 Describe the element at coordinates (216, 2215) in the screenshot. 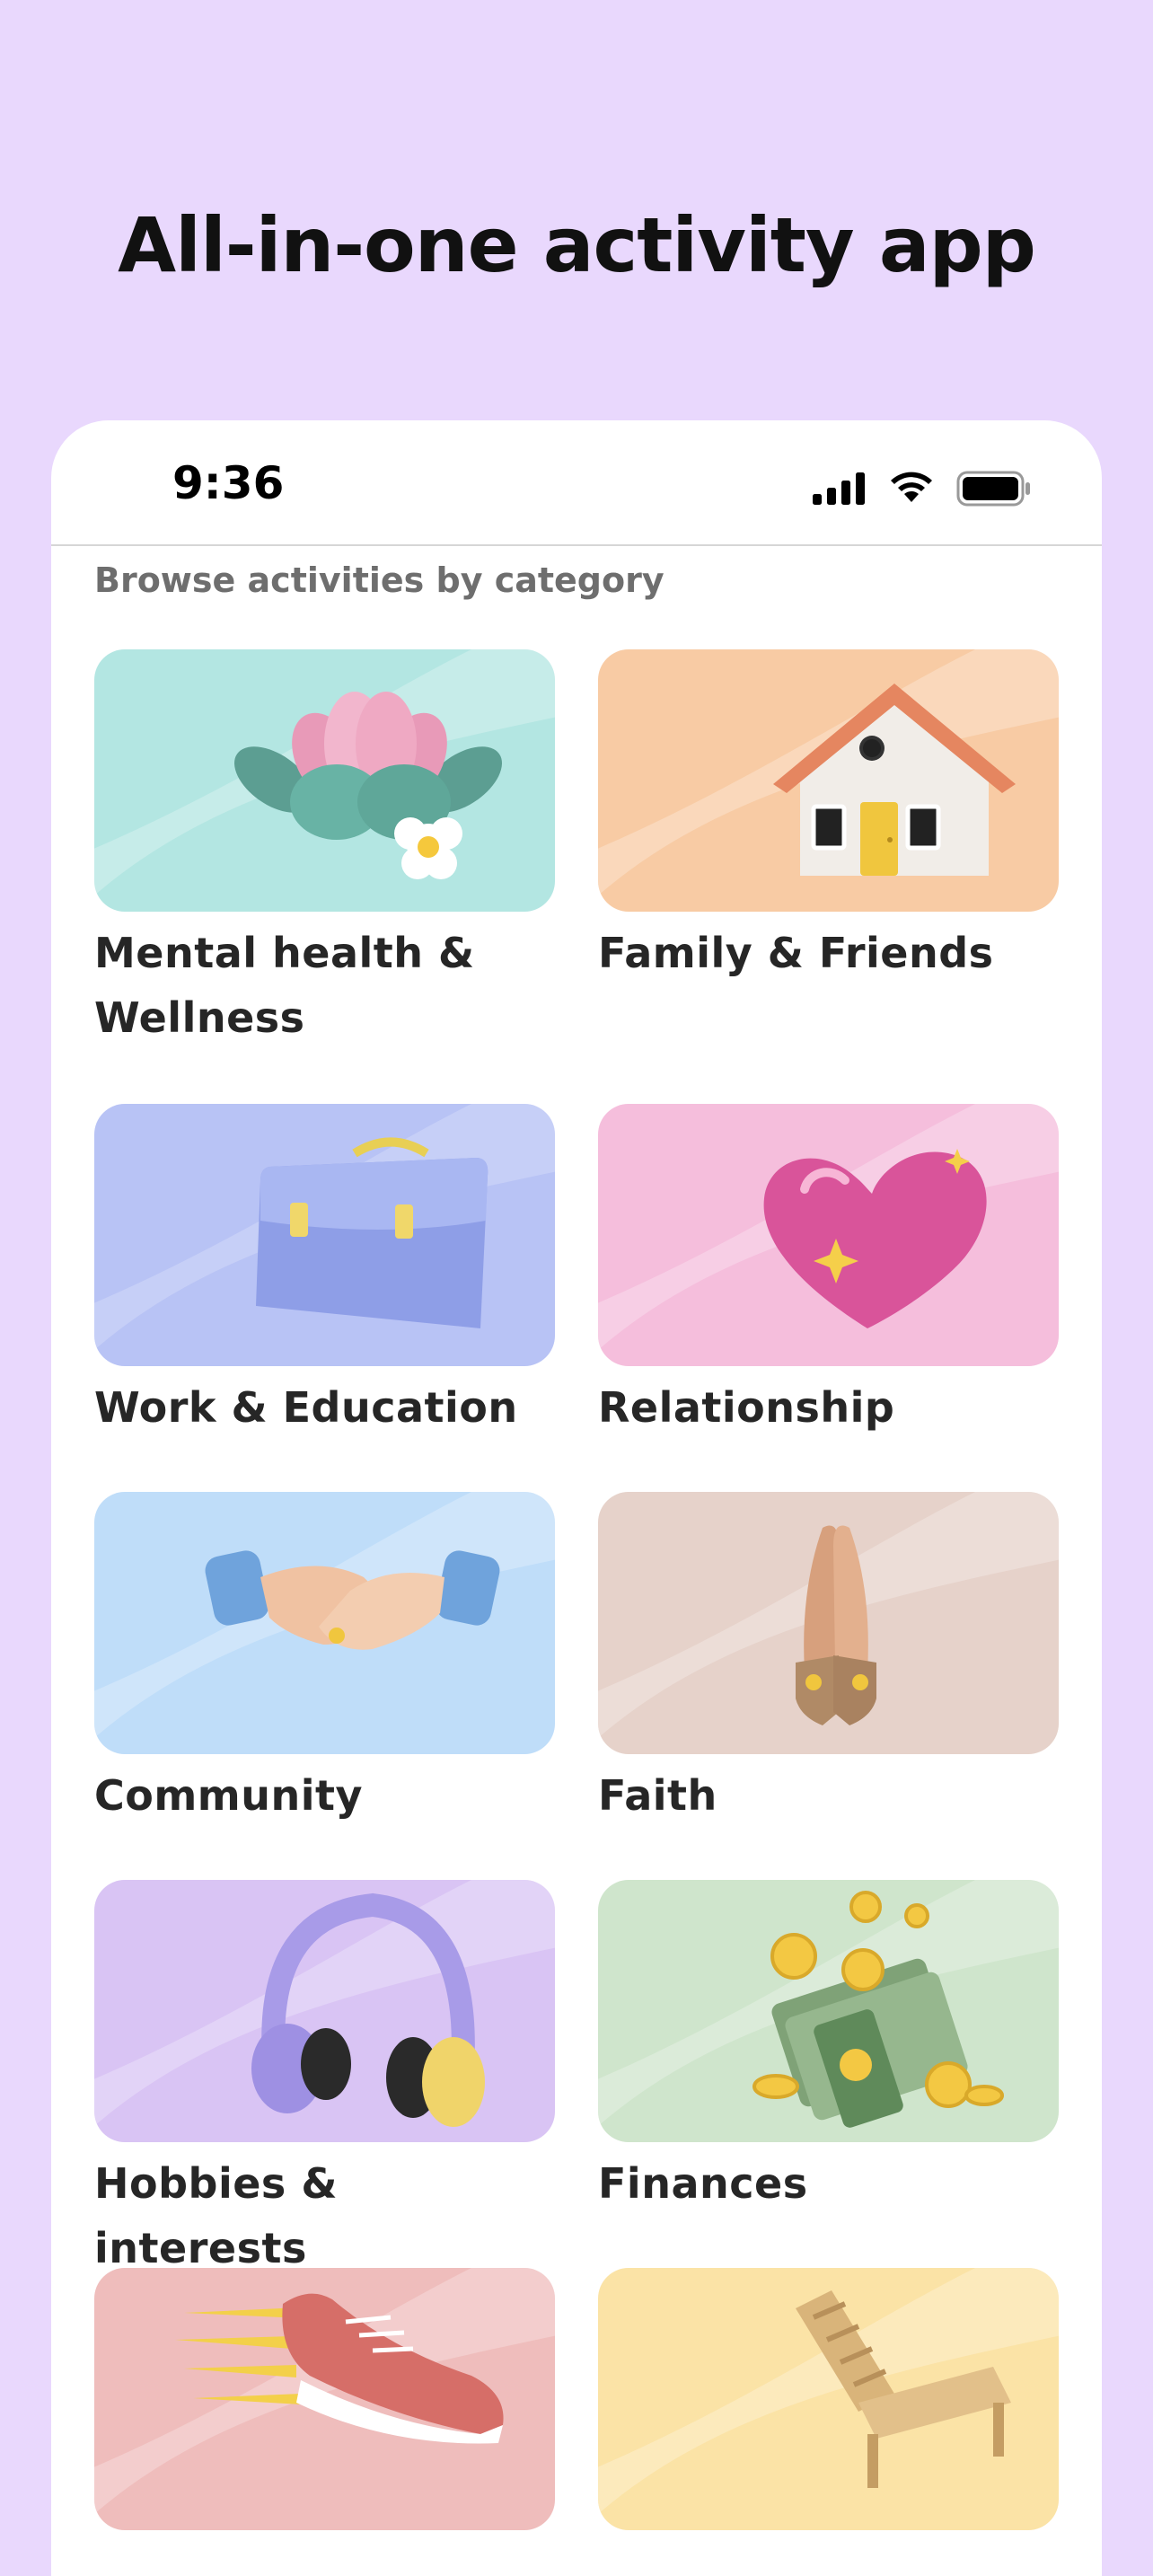

I see `category-label: Hobbies & interests` at that location.